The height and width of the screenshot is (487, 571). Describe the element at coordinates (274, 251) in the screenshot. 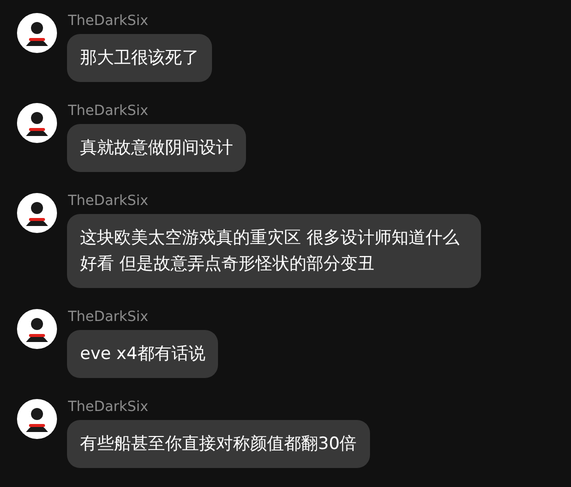

I see `message-bubble: 这块欧美太空游戏真的重灾区 很多设计师知道什么好看 但是故意弄点奇形怪状的部分变丑` at that location.